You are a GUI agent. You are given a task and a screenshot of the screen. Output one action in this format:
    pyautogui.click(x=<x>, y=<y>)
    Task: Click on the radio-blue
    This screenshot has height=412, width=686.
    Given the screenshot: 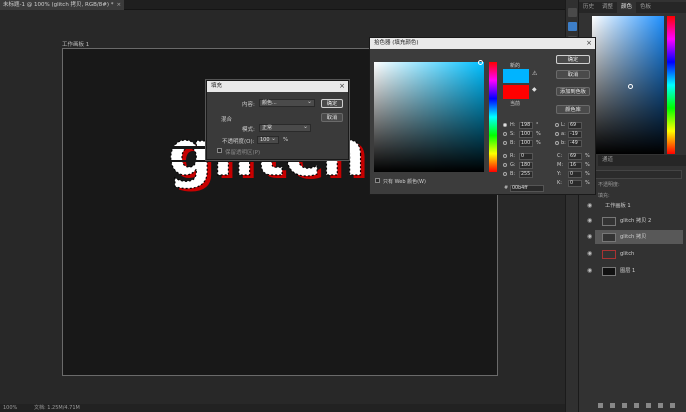 What is the action you would take?
    pyautogui.click(x=505, y=174)
    